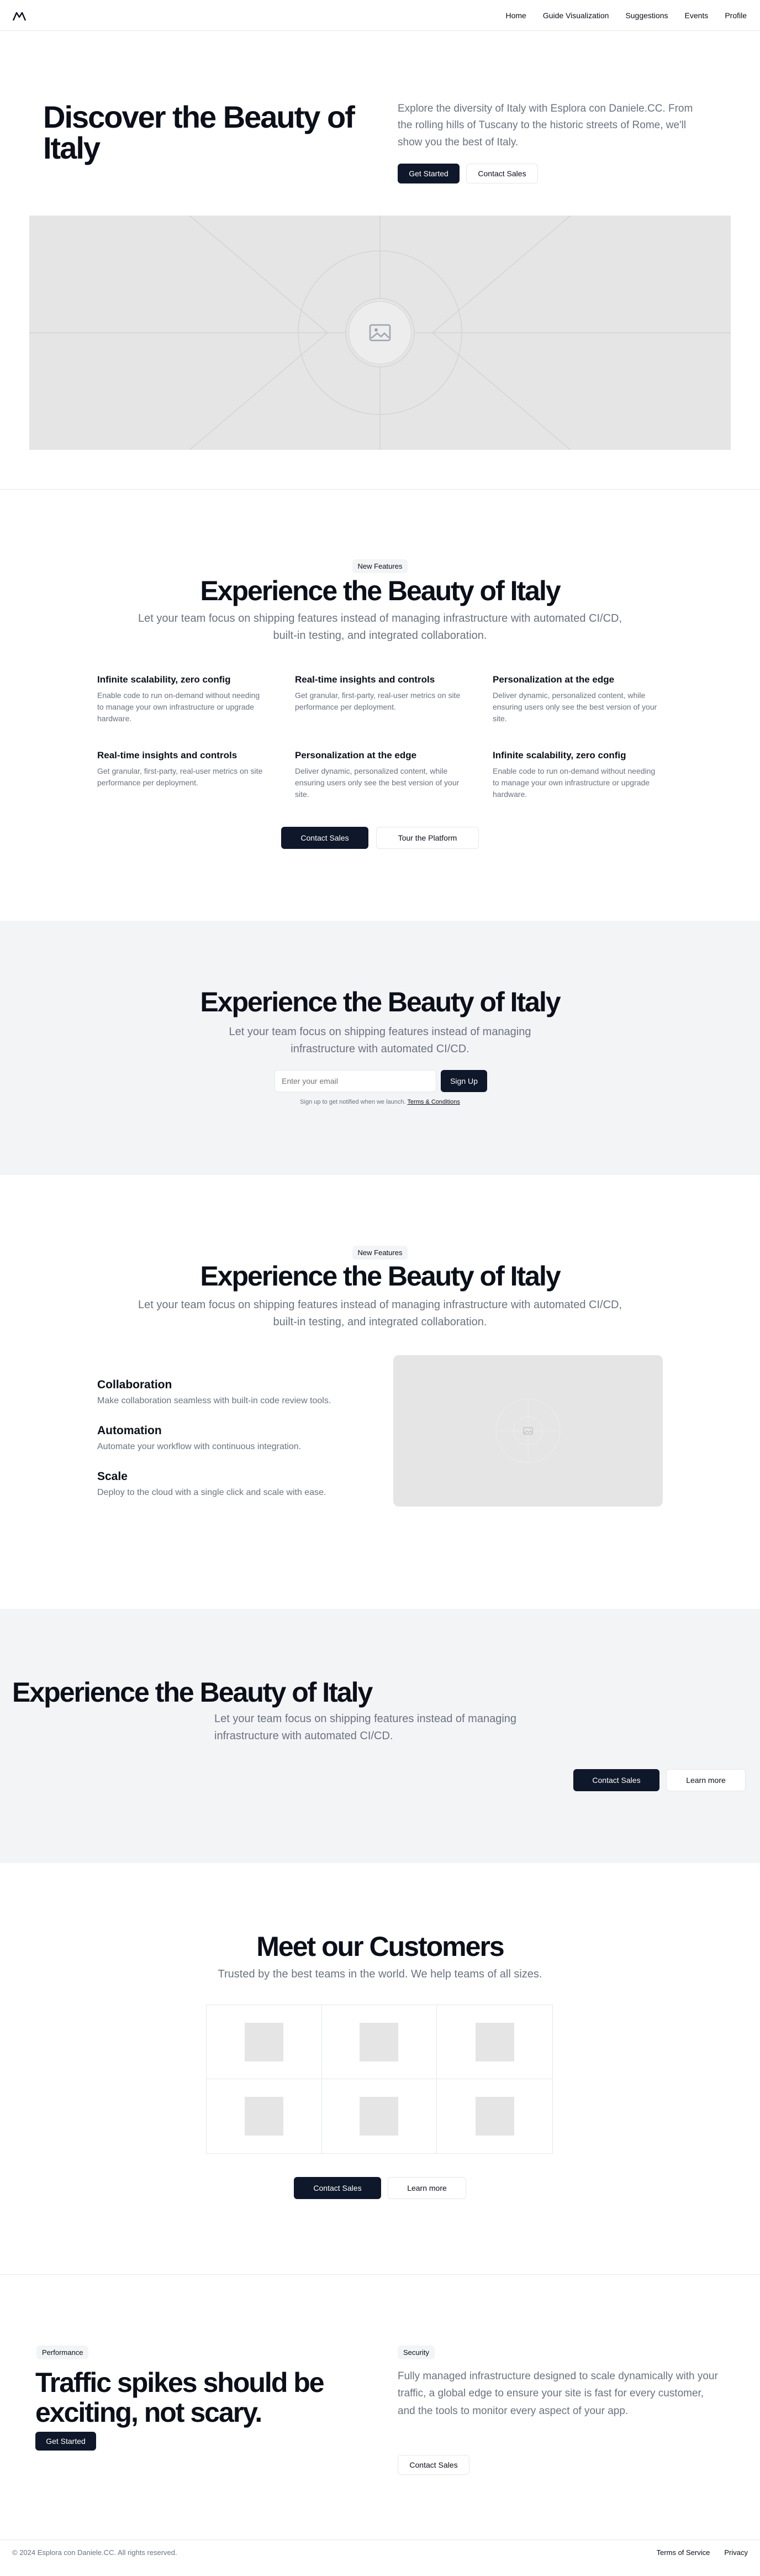 This screenshot has width=760, height=2576. What do you see at coordinates (199, 132) in the screenshot?
I see `hero-title: Discover the Beauty of Italy` at bounding box center [199, 132].